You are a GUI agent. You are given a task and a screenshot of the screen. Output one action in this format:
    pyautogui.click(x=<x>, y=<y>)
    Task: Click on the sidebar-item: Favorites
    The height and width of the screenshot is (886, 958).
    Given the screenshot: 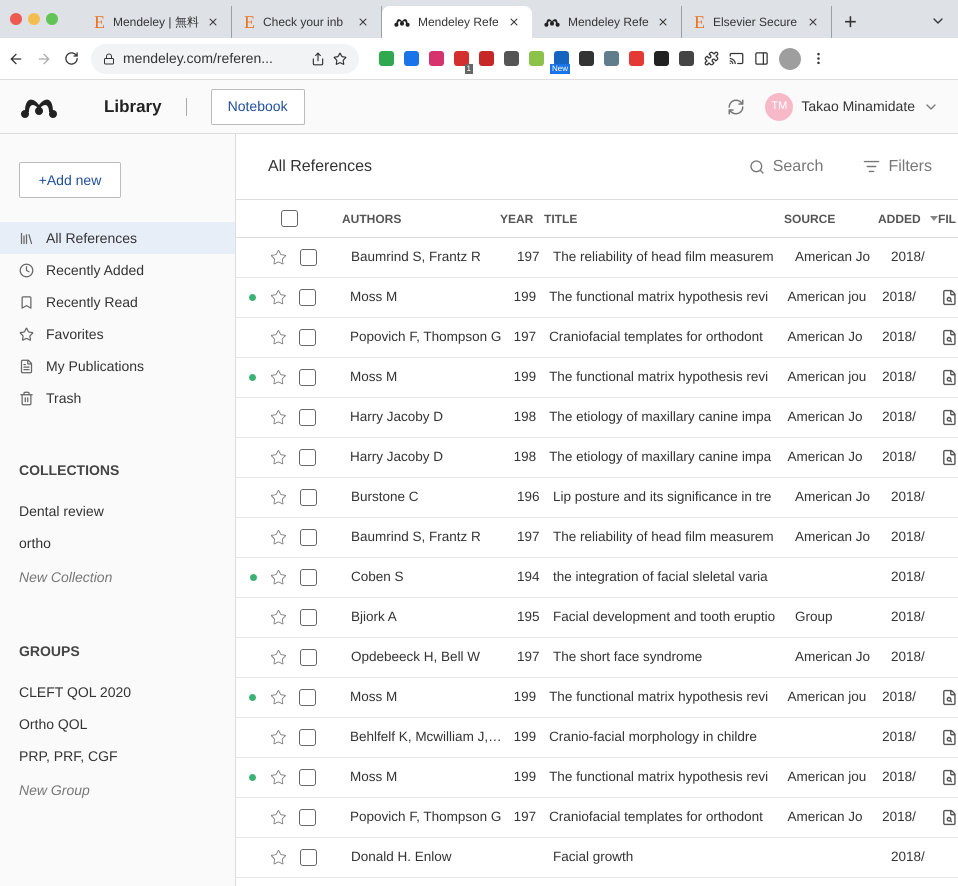 What is the action you would take?
    pyautogui.click(x=117, y=334)
    